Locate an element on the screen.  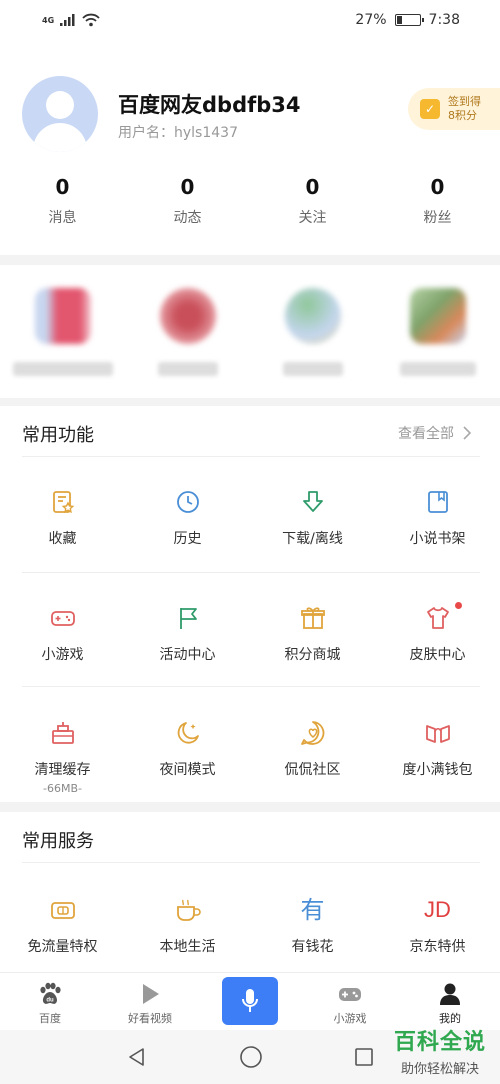
tab-mine: 我的 is located at coordinates (450, 1001).